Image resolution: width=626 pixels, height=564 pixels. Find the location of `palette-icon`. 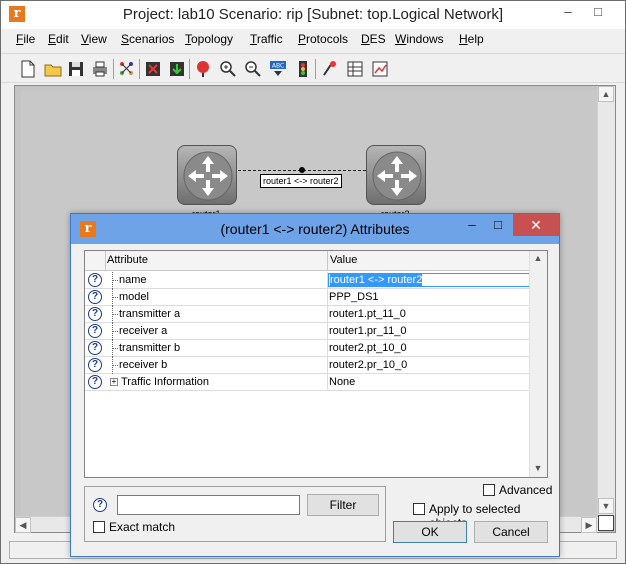

palette-icon is located at coordinates (127, 69).